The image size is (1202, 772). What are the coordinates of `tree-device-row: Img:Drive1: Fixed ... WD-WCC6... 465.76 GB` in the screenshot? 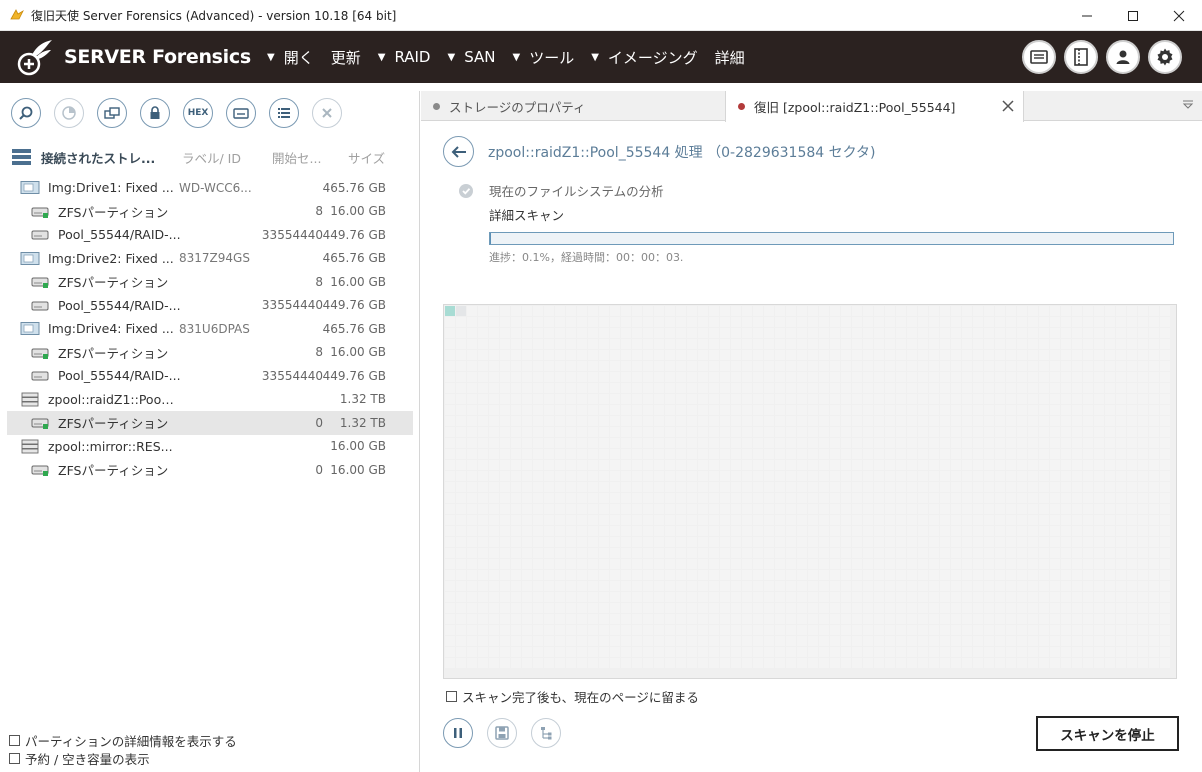 It's located at (210, 188).